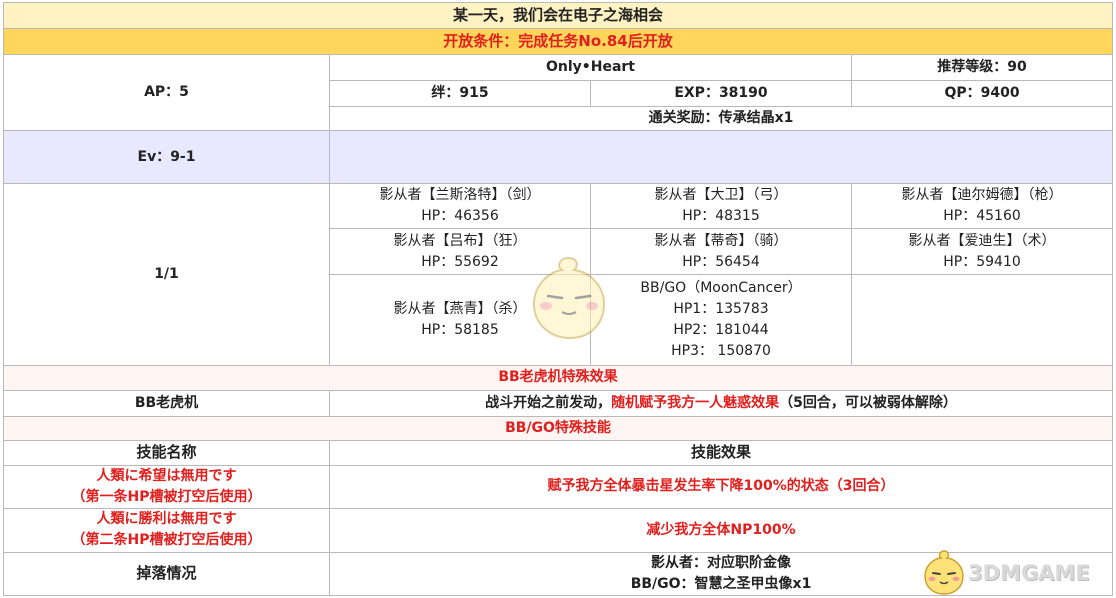 This screenshot has width=1116, height=598. I want to click on quest-title: 某一天，我们会在电子之海相会, so click(558, 15).